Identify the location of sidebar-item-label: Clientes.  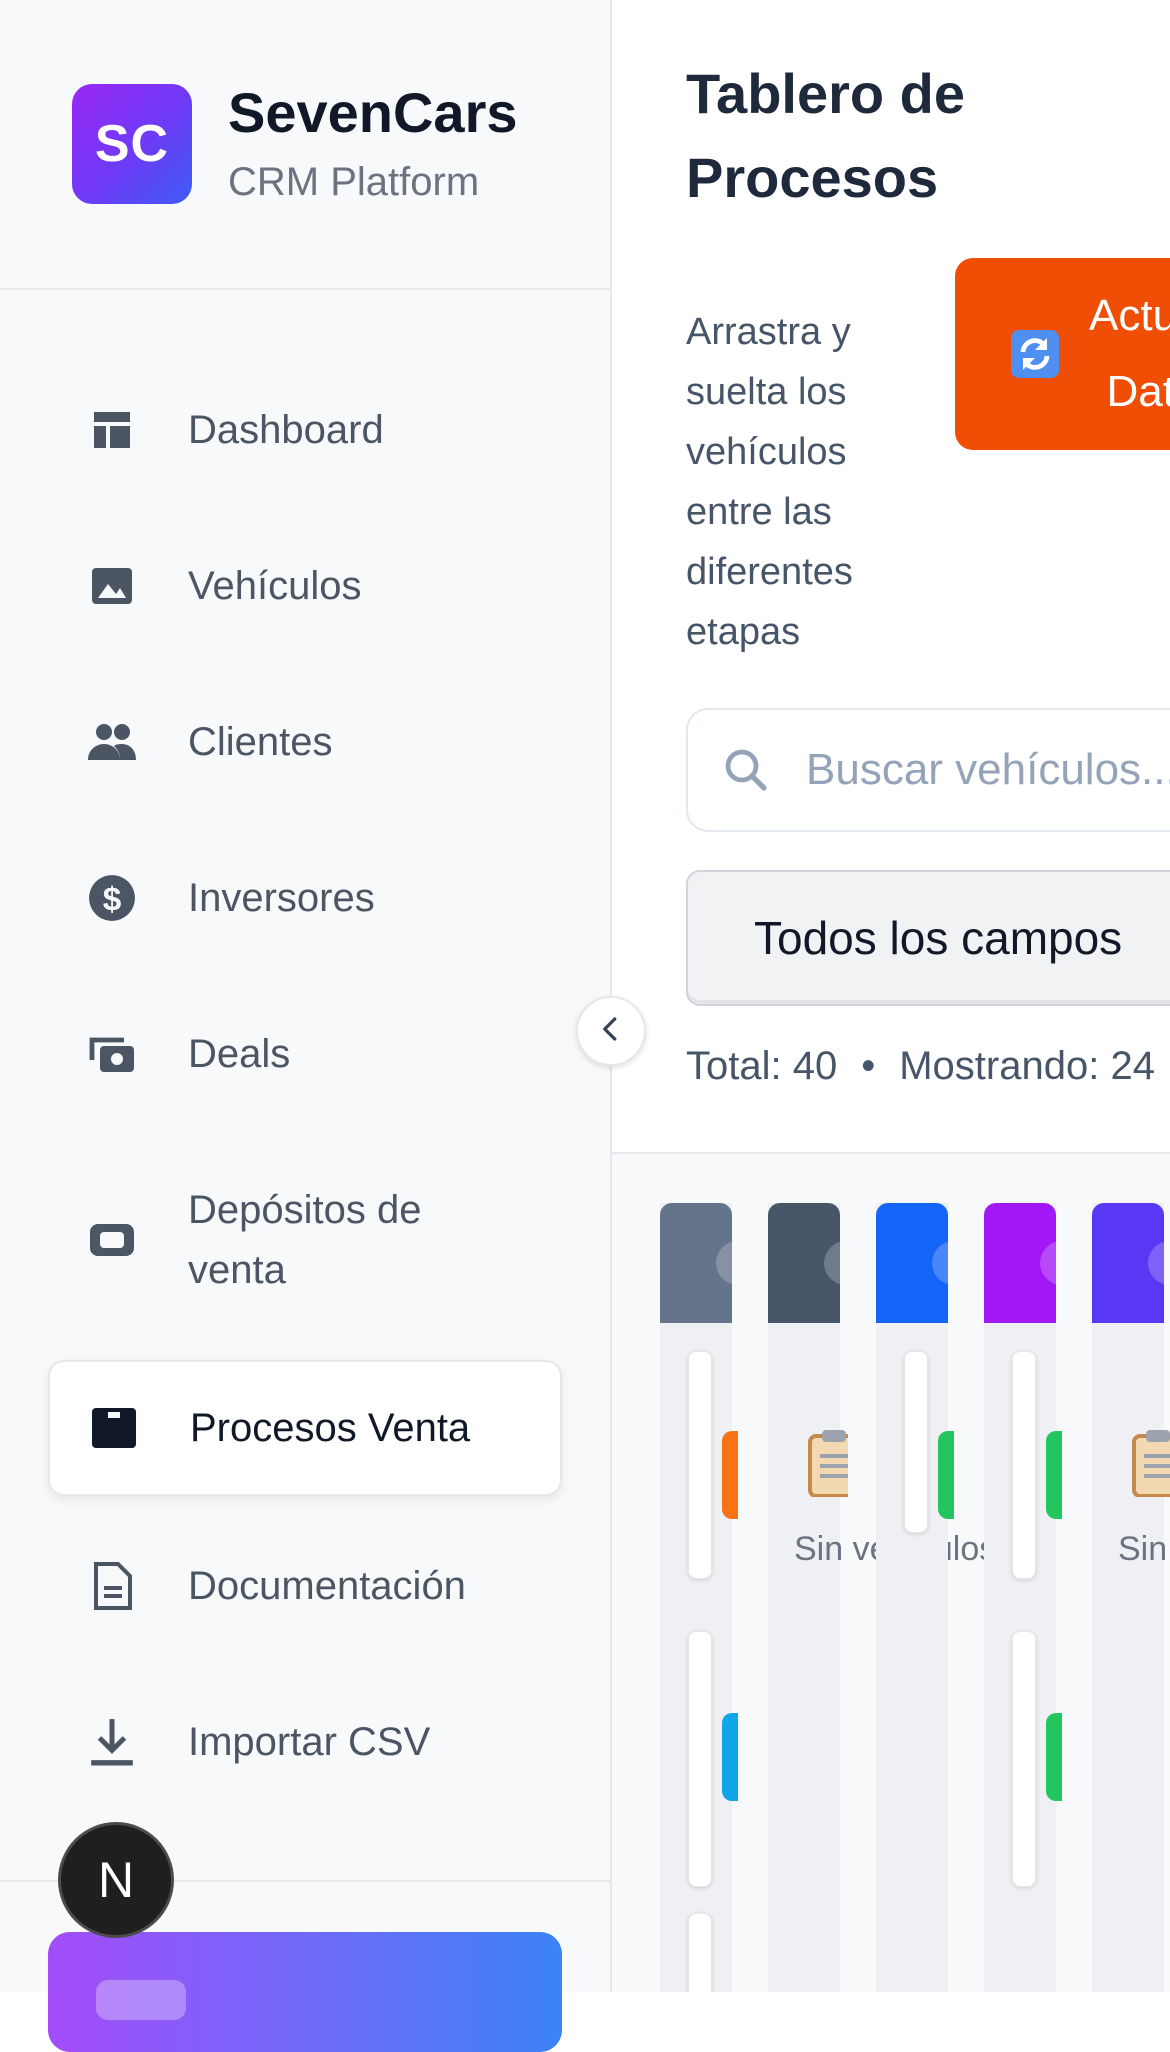
(260, 742).